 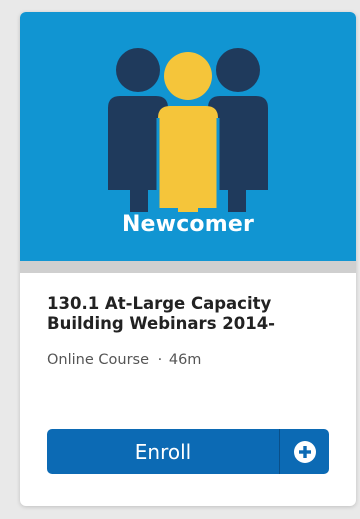 I want to click on course-duration: 46m, so click(x=185, y=360).